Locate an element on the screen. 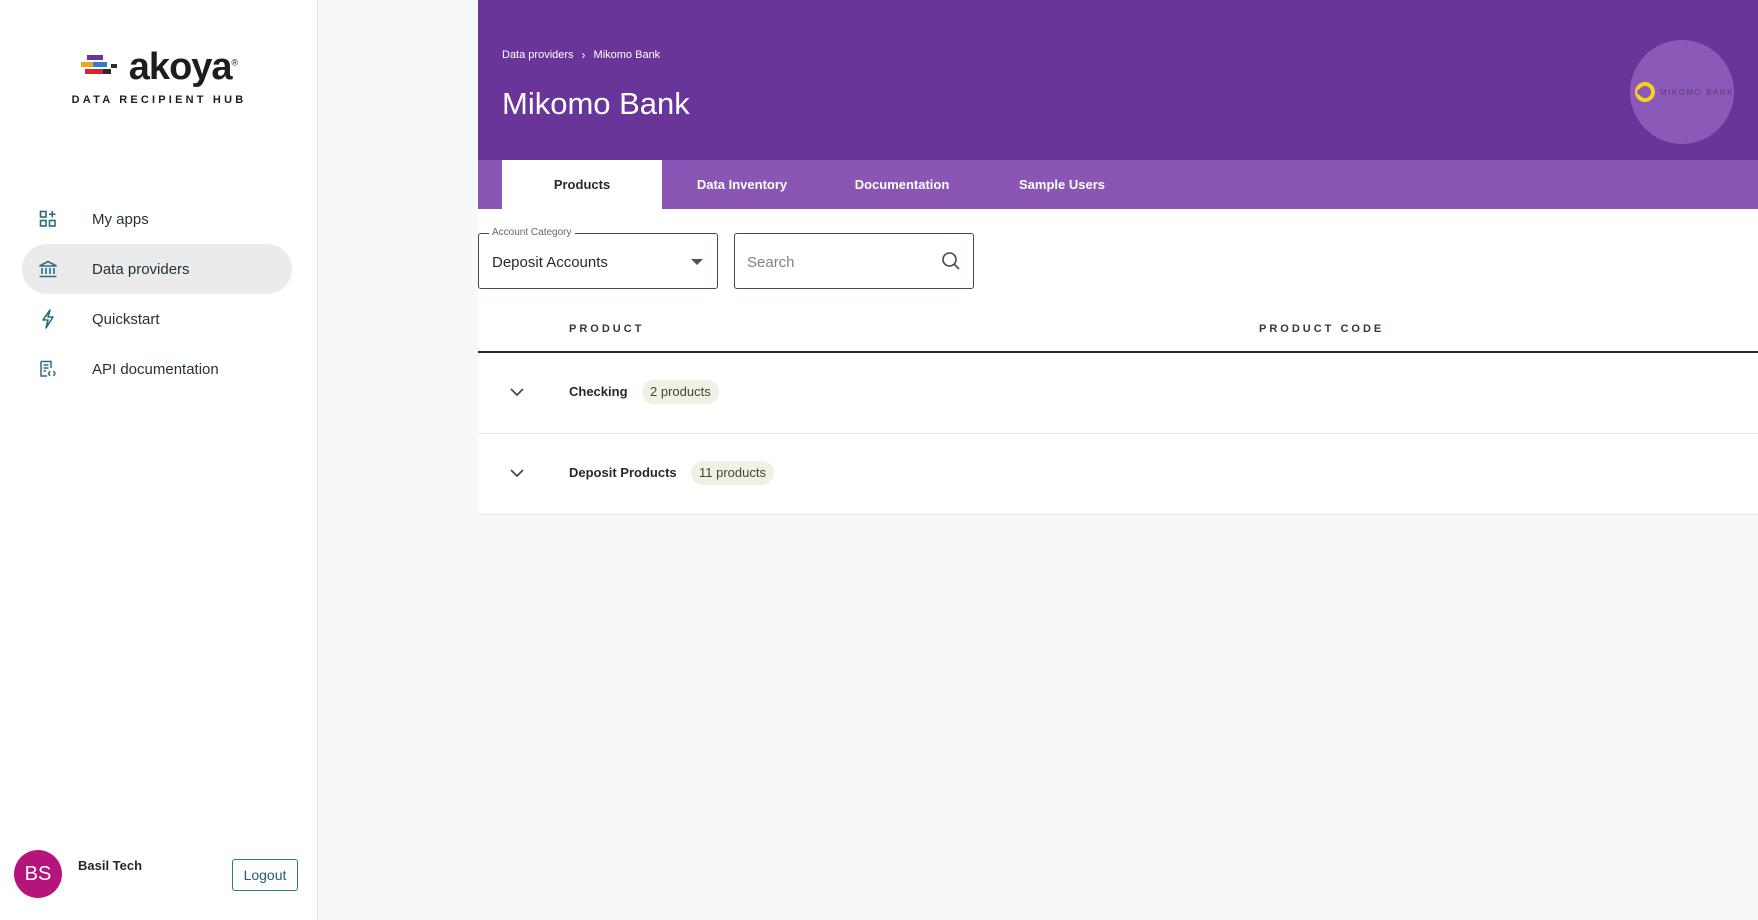  sidebar-item-api-documentation: API documentation is located at coordinates (157, 369).